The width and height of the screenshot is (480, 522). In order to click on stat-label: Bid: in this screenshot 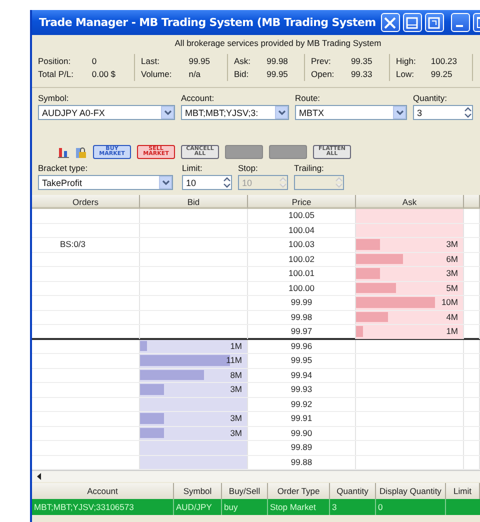, I will do `click(242, 74)`.